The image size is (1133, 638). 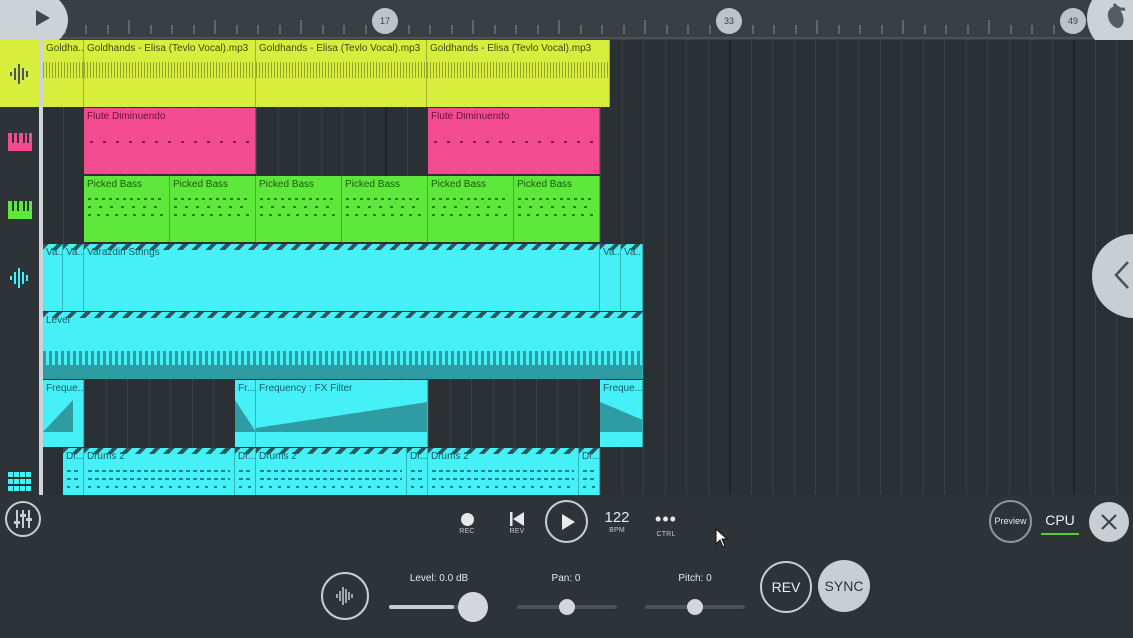 I want to click on pan-slider-thumb, so click(x=567, y=607).